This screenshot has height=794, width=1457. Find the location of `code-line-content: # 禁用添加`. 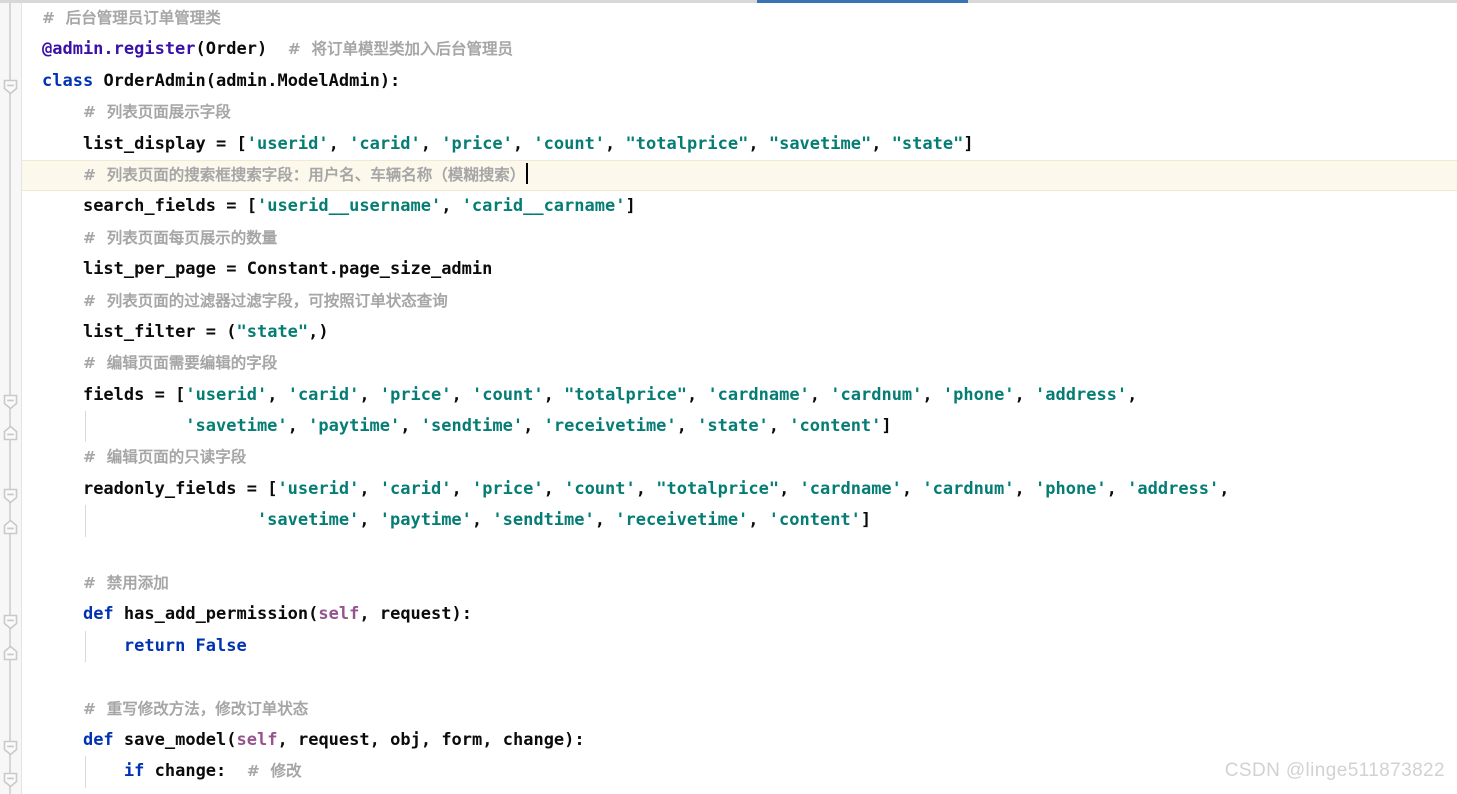

code-line-content: # 禁用添加 is located at coordinates (739, 583).